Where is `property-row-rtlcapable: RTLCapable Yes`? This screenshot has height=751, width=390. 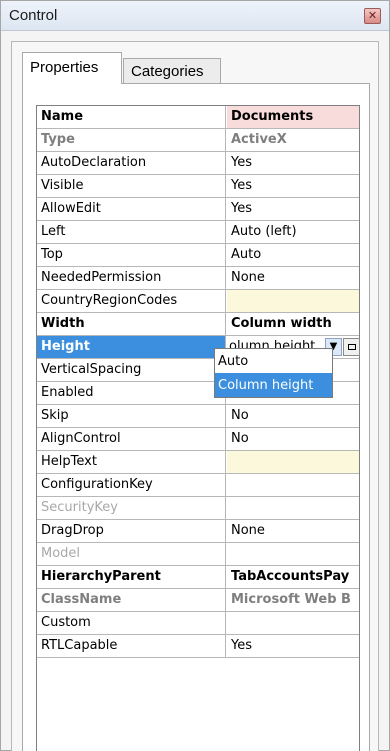 property-row-rtlcapable: RTLCapable Yes is located at coordinates (198, 646).